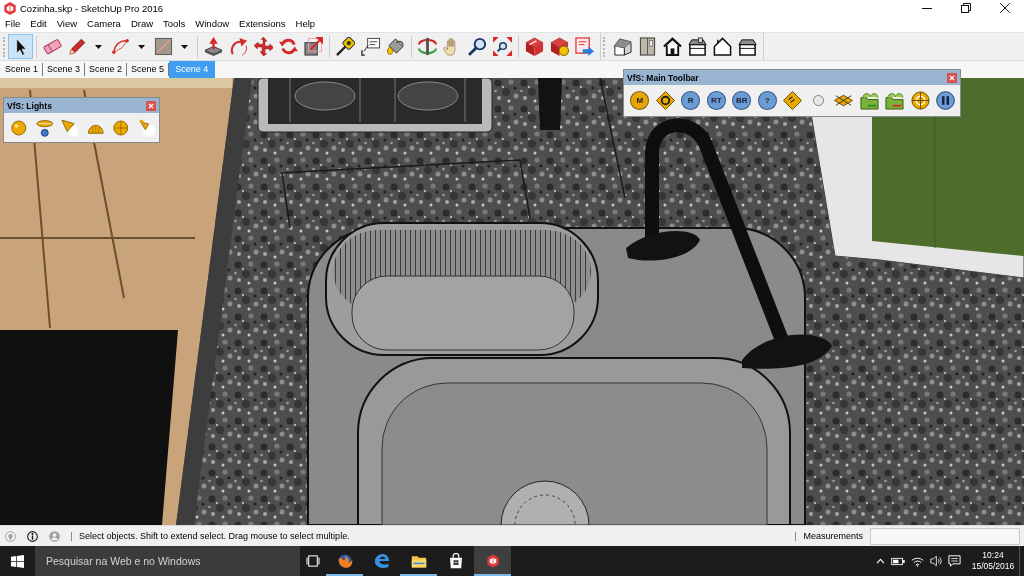  Describe the element at coordinates (917, 561) in the screenshot. I see `wifi-icon` at that location.